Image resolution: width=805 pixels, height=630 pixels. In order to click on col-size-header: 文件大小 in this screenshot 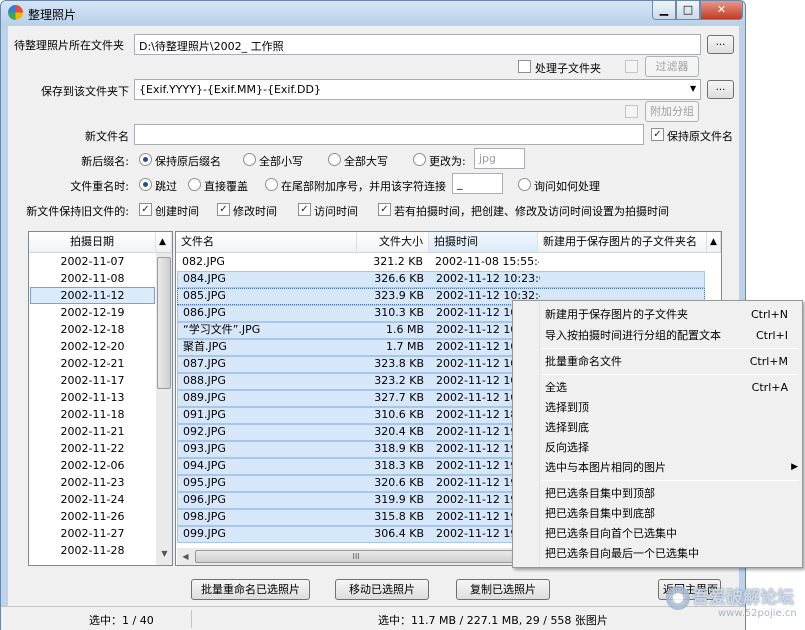, I will do `click(393, 242)`.